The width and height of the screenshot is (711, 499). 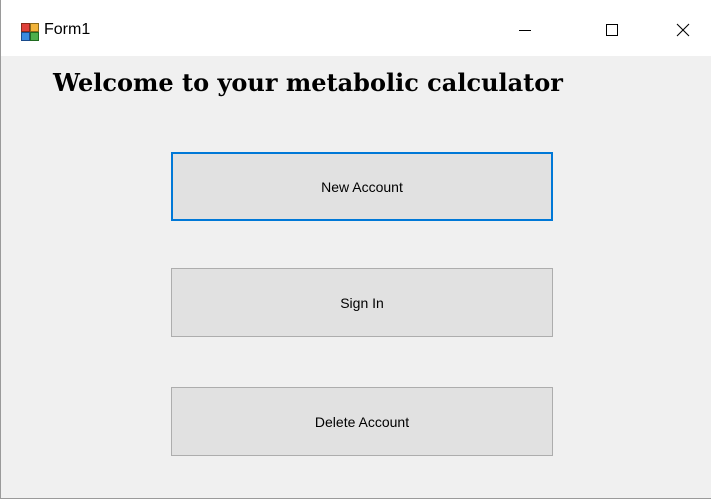 I want to click on app-icon, so click(x=30, y=32).